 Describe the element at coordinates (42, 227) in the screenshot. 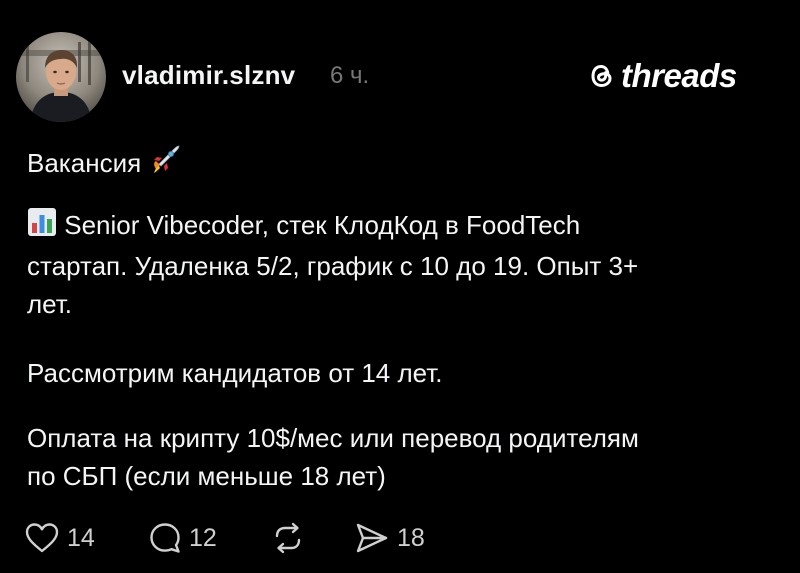

I see `bar-chart-icon` at that location.